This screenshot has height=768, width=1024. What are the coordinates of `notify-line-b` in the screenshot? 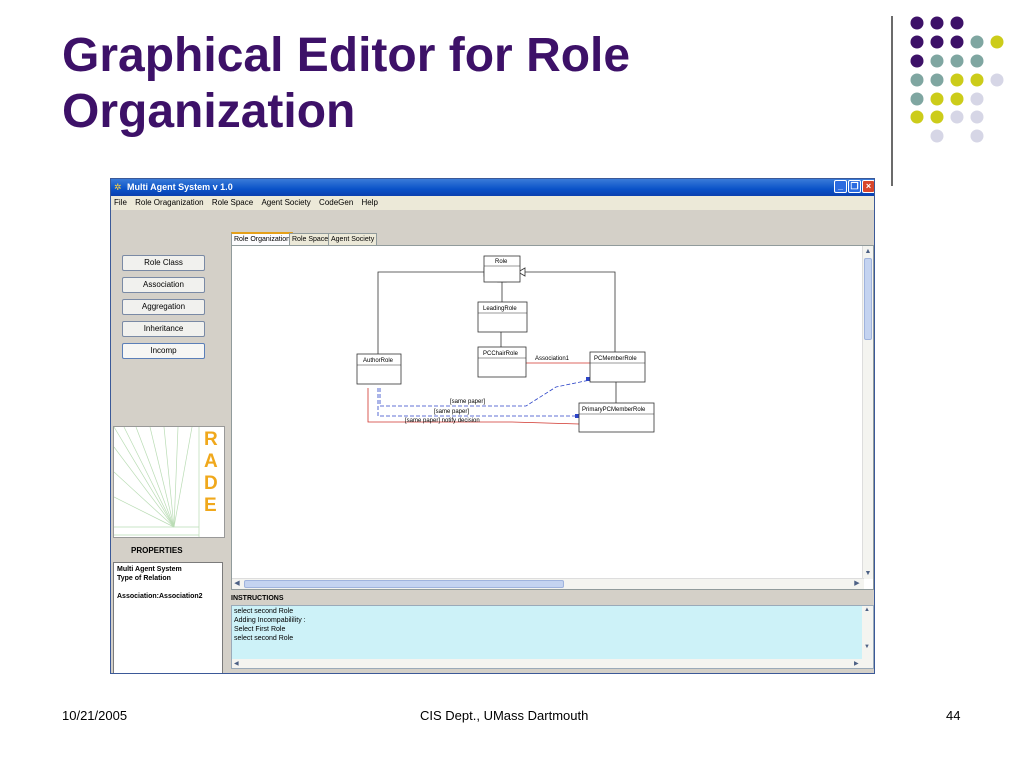 It's located at (545, 423).